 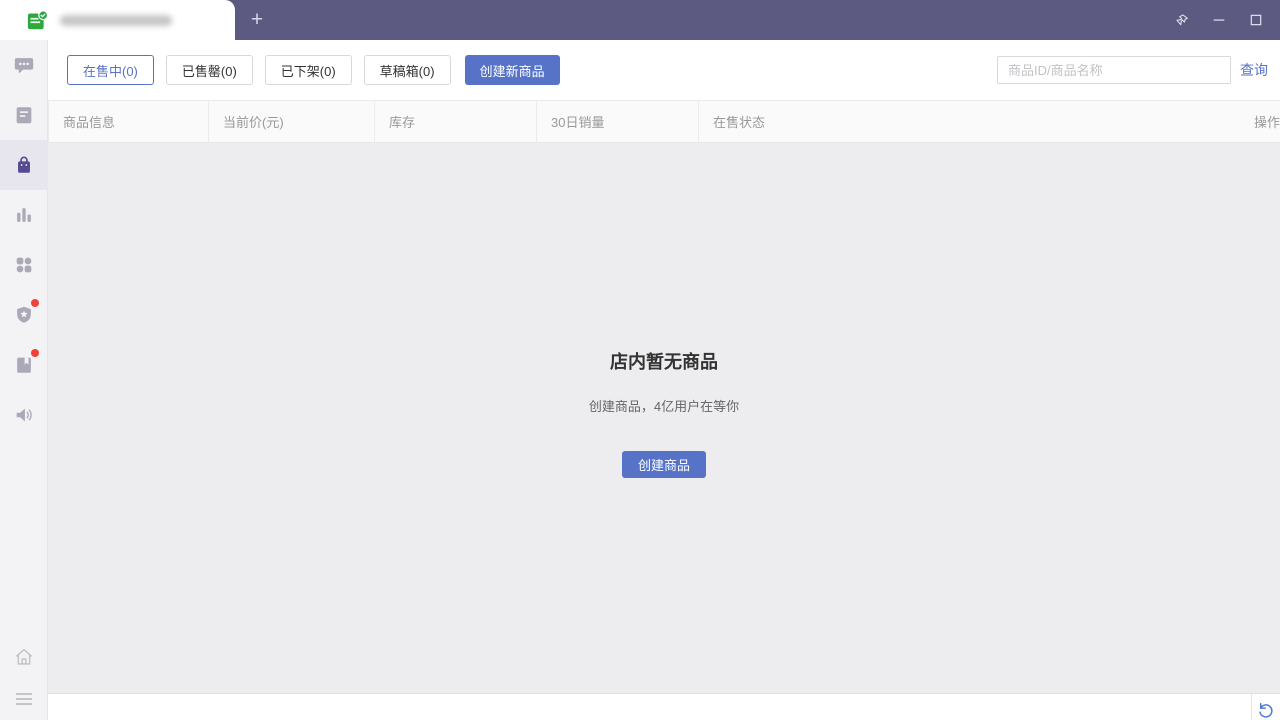 I want to click on sidebar-item-products, so click(x=24, y=165).